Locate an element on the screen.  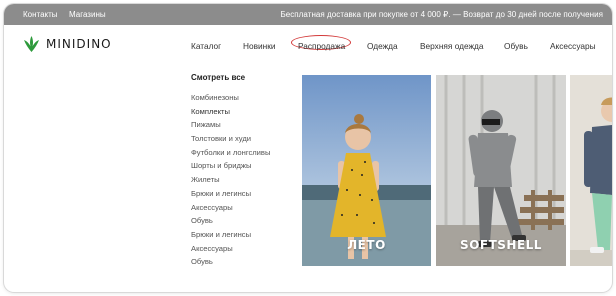
submenu-item: Жилеты is located at coordinates (241, 180).